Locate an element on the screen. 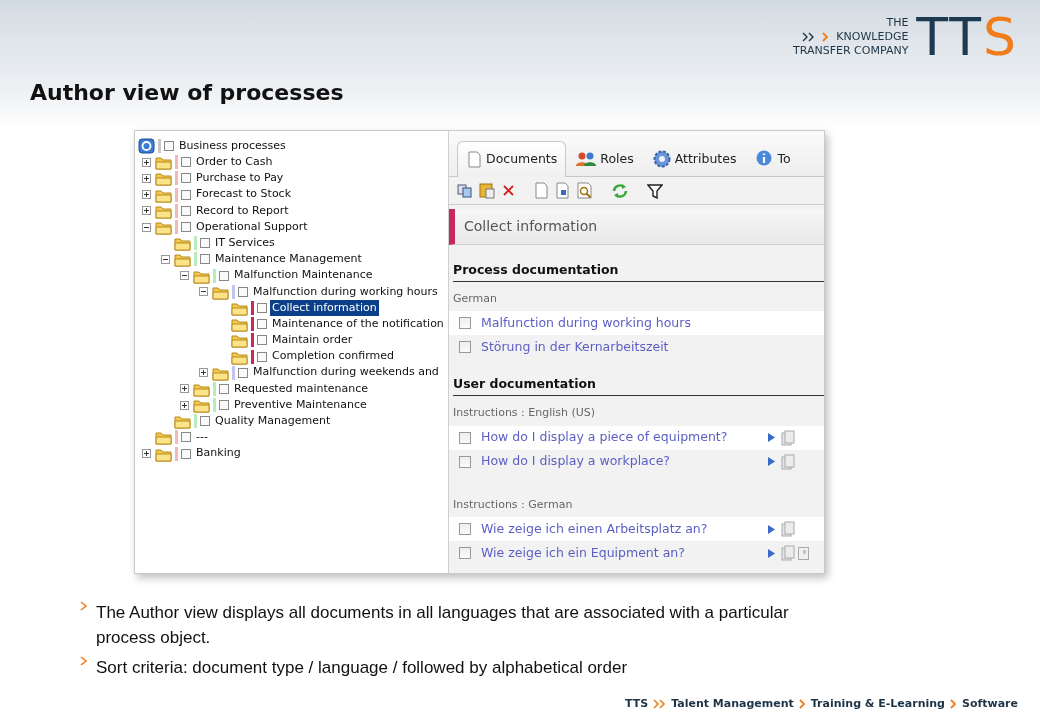  tree-item: Requested maintenance is located at coordinates (301, 389).